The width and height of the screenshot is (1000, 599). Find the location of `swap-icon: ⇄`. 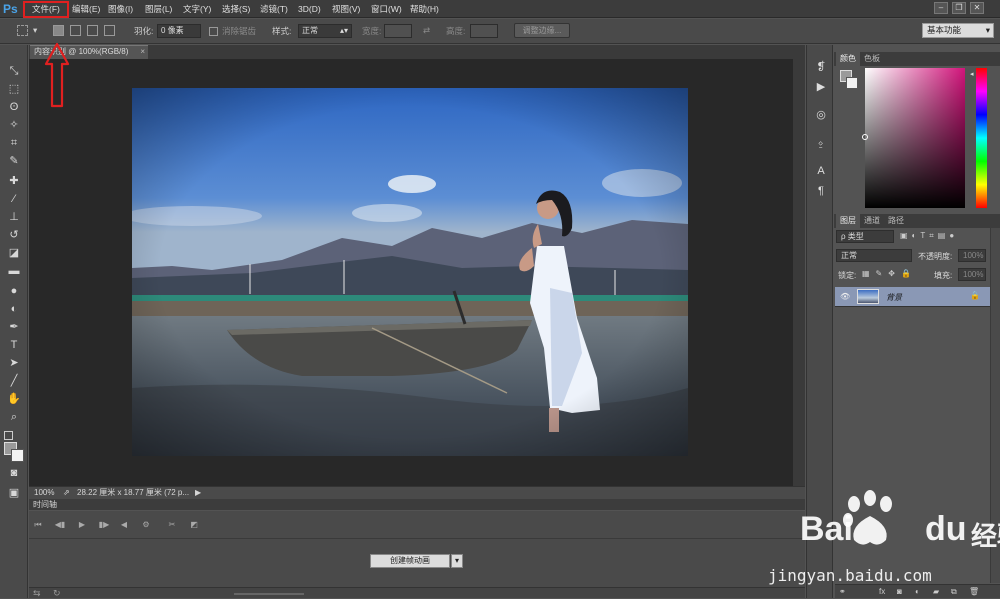

swap-icon: ⇄ is located at coordinates (426, 30).